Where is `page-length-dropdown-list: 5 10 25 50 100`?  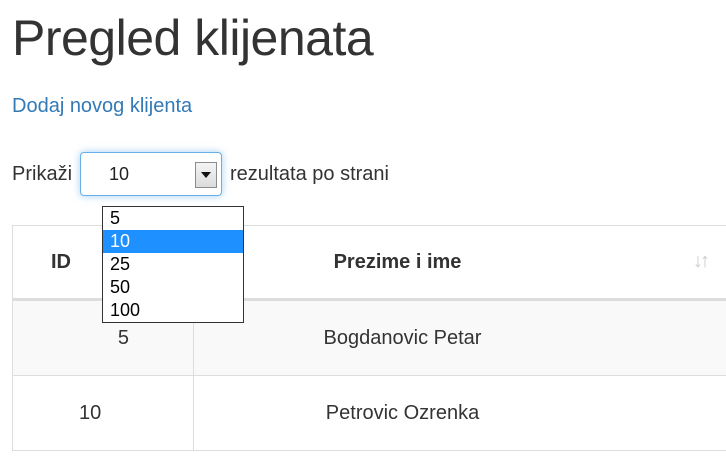
page-length-dropdown-list: 5 10 25 50 100 is located at coordinates (173, 264).